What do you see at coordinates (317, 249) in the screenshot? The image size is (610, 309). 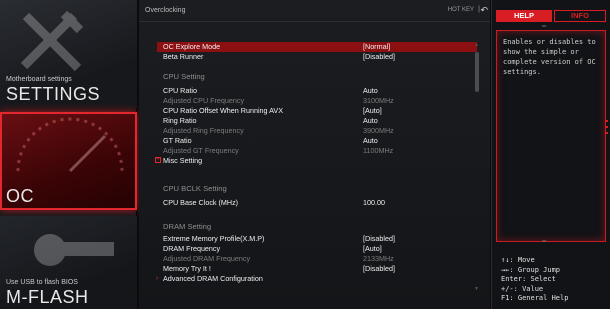 I see `setting-row: DRAM Frequency [Auto]` at bounding box center [317, 249].